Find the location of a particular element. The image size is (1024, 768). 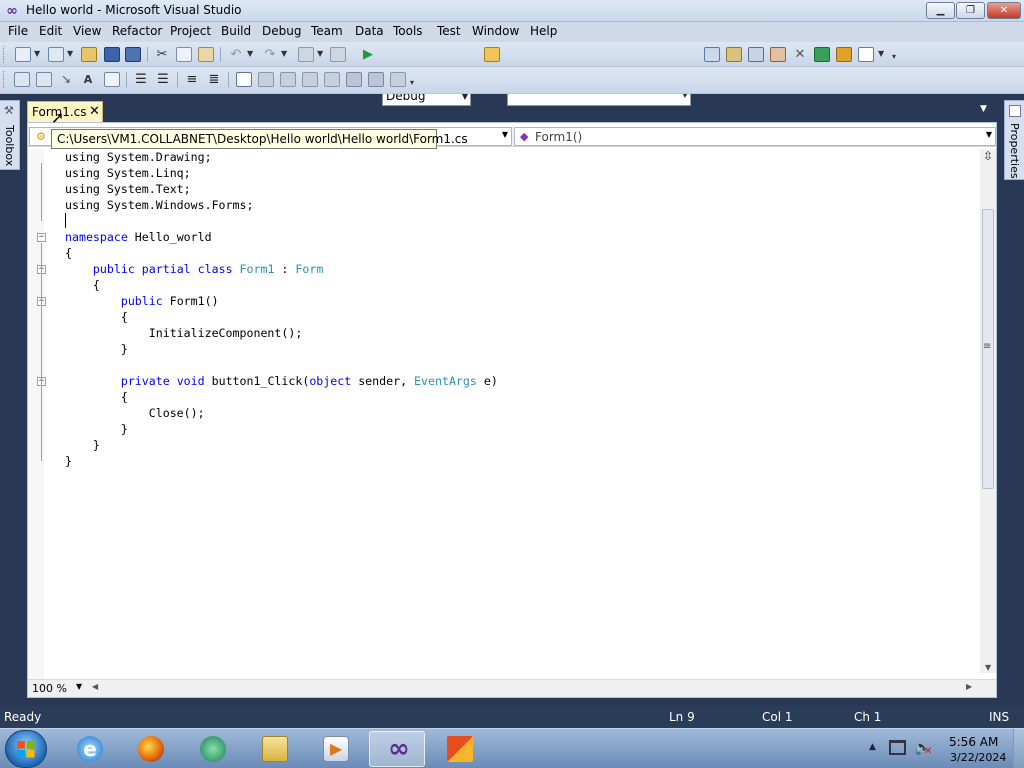

bookmark-icon is located at coordinates (112, 79).